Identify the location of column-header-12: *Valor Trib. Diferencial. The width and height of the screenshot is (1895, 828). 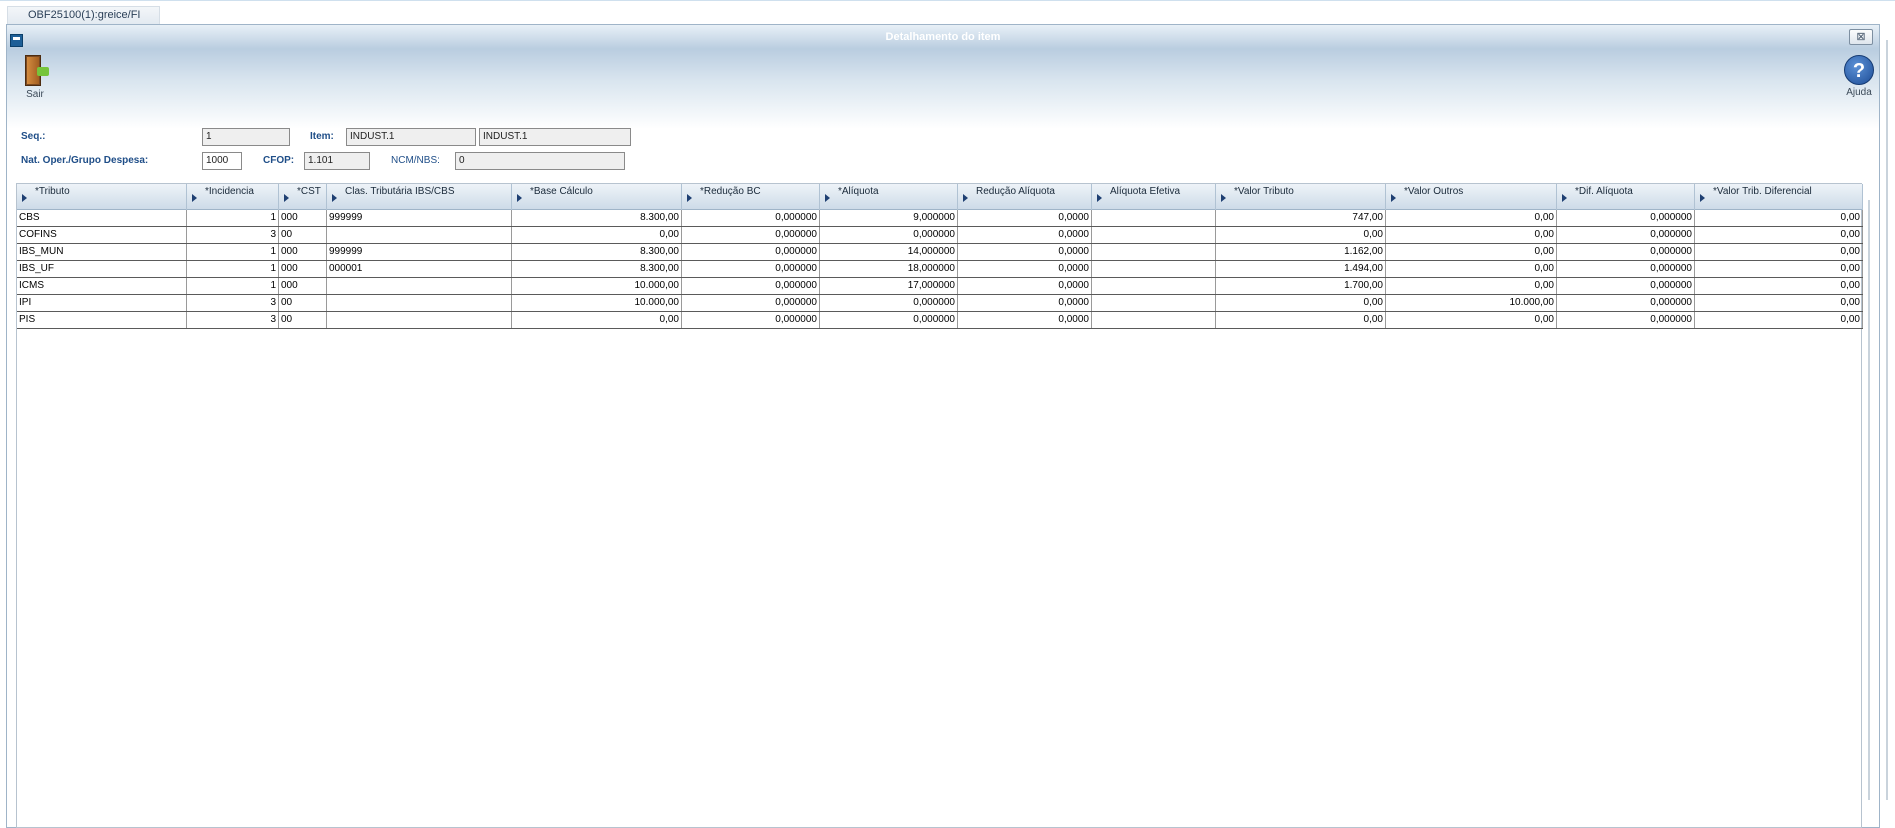
(1779, 197).